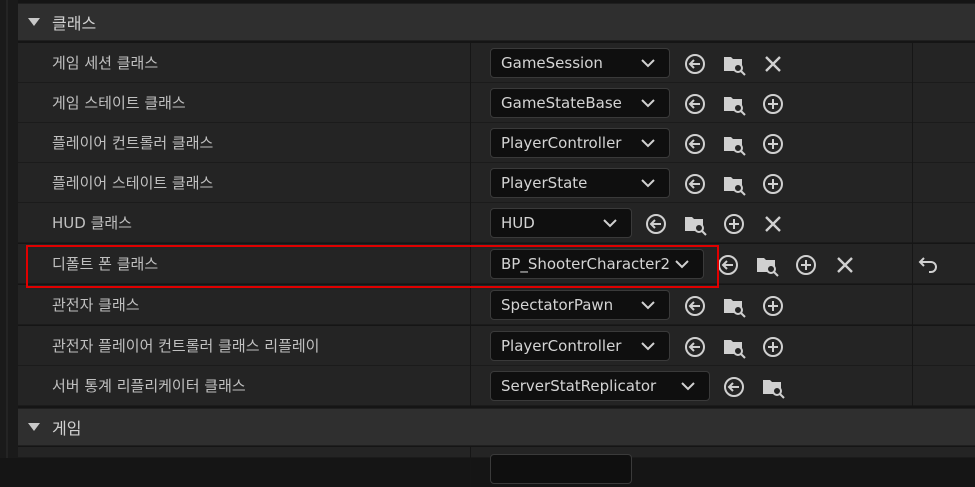 The image size is (975, 487). What do you see at coordinates (105, 63) in the screenshot?
I see `property-label: 게임 세션 클래스` at bounding box center [105, 63].